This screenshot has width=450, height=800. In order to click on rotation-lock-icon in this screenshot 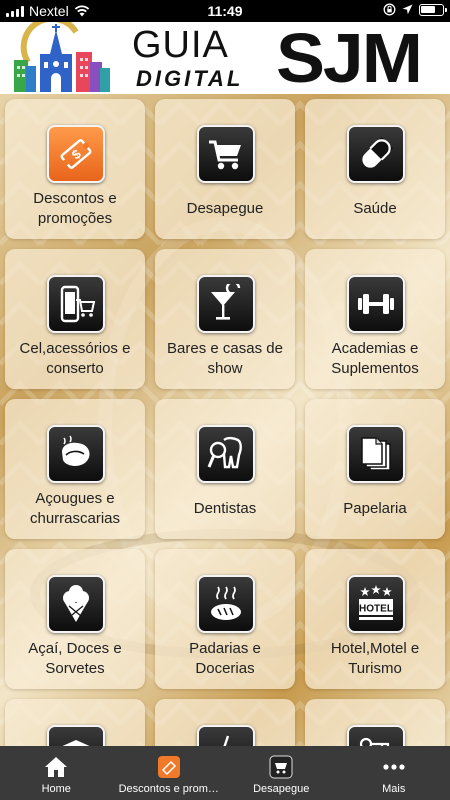, I will do `click(389, 9)`.